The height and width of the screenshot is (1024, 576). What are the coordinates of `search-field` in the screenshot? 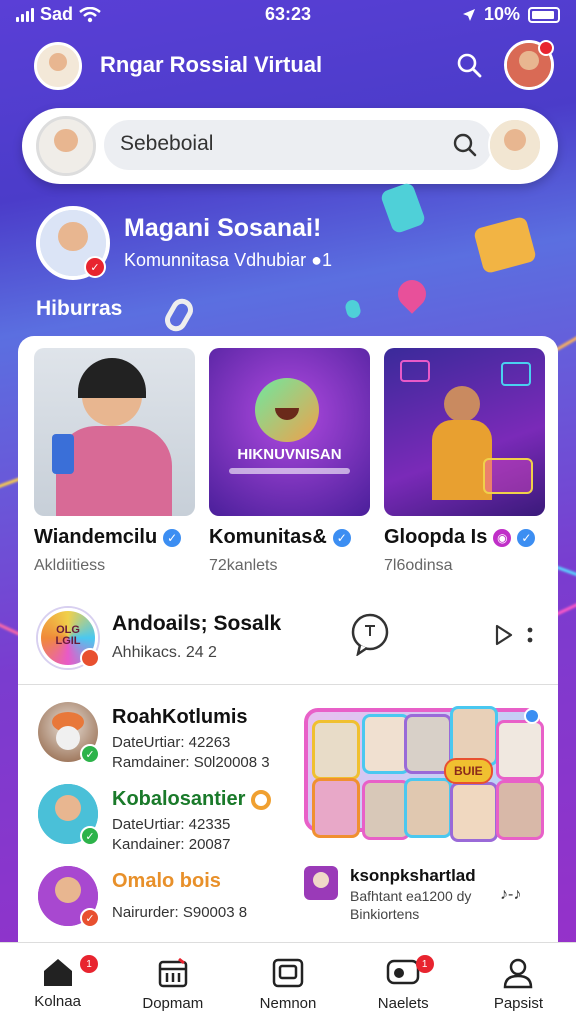 It's located at (298, 145).